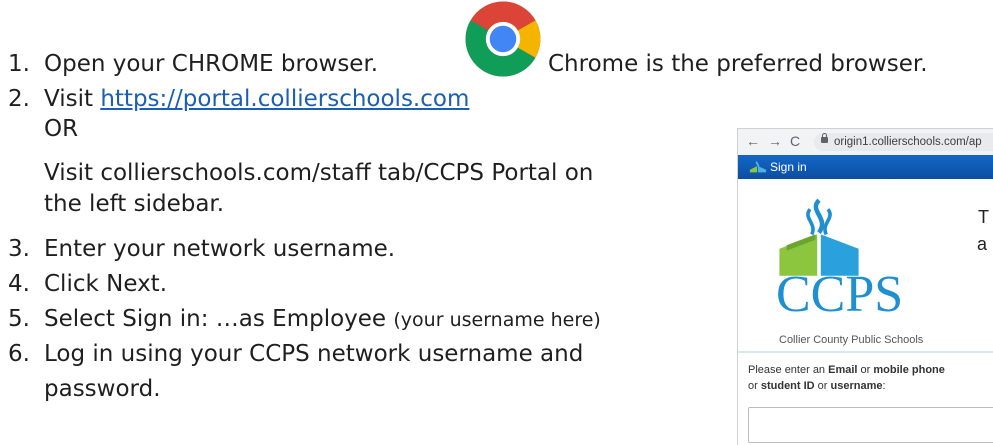 This screenshot has height=445, width=993. Describe the element at coordinates (211, 64) in the screenshot. I see `step-text: Open your CHROME browser.` at that location.